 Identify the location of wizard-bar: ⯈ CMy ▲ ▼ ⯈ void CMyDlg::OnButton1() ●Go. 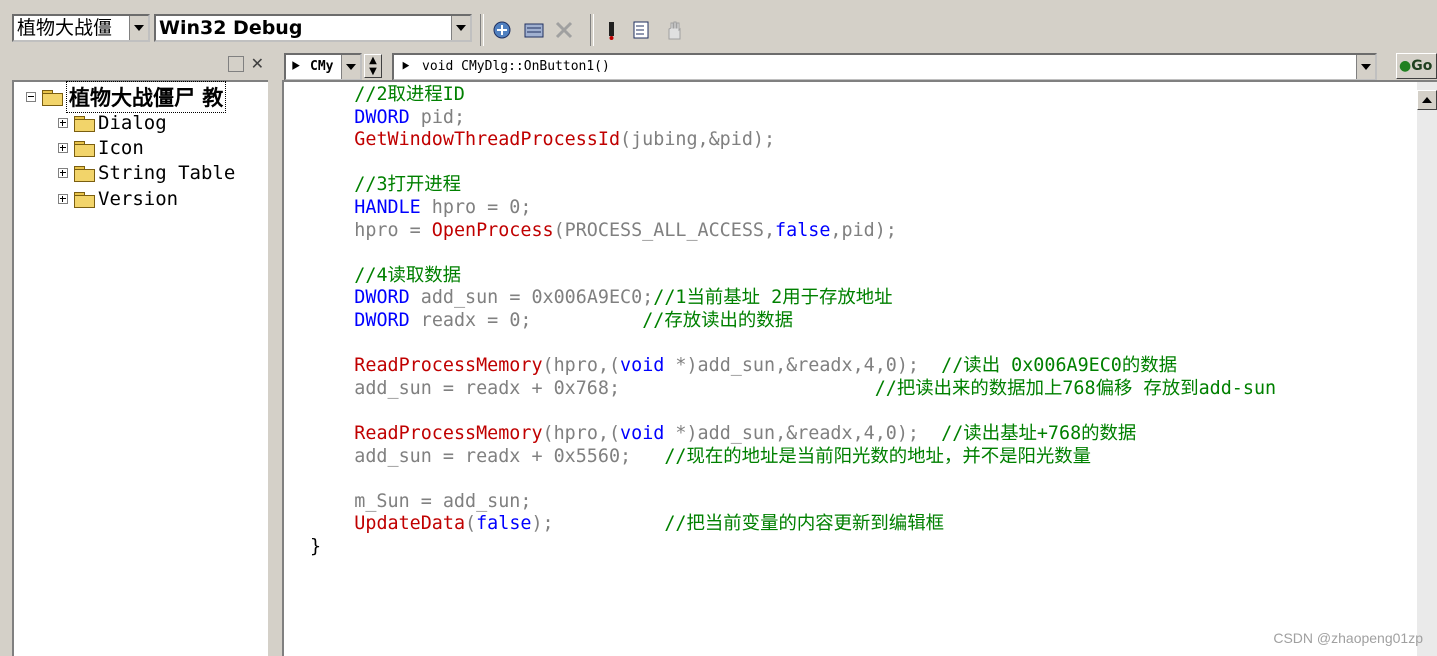
(859, 66).